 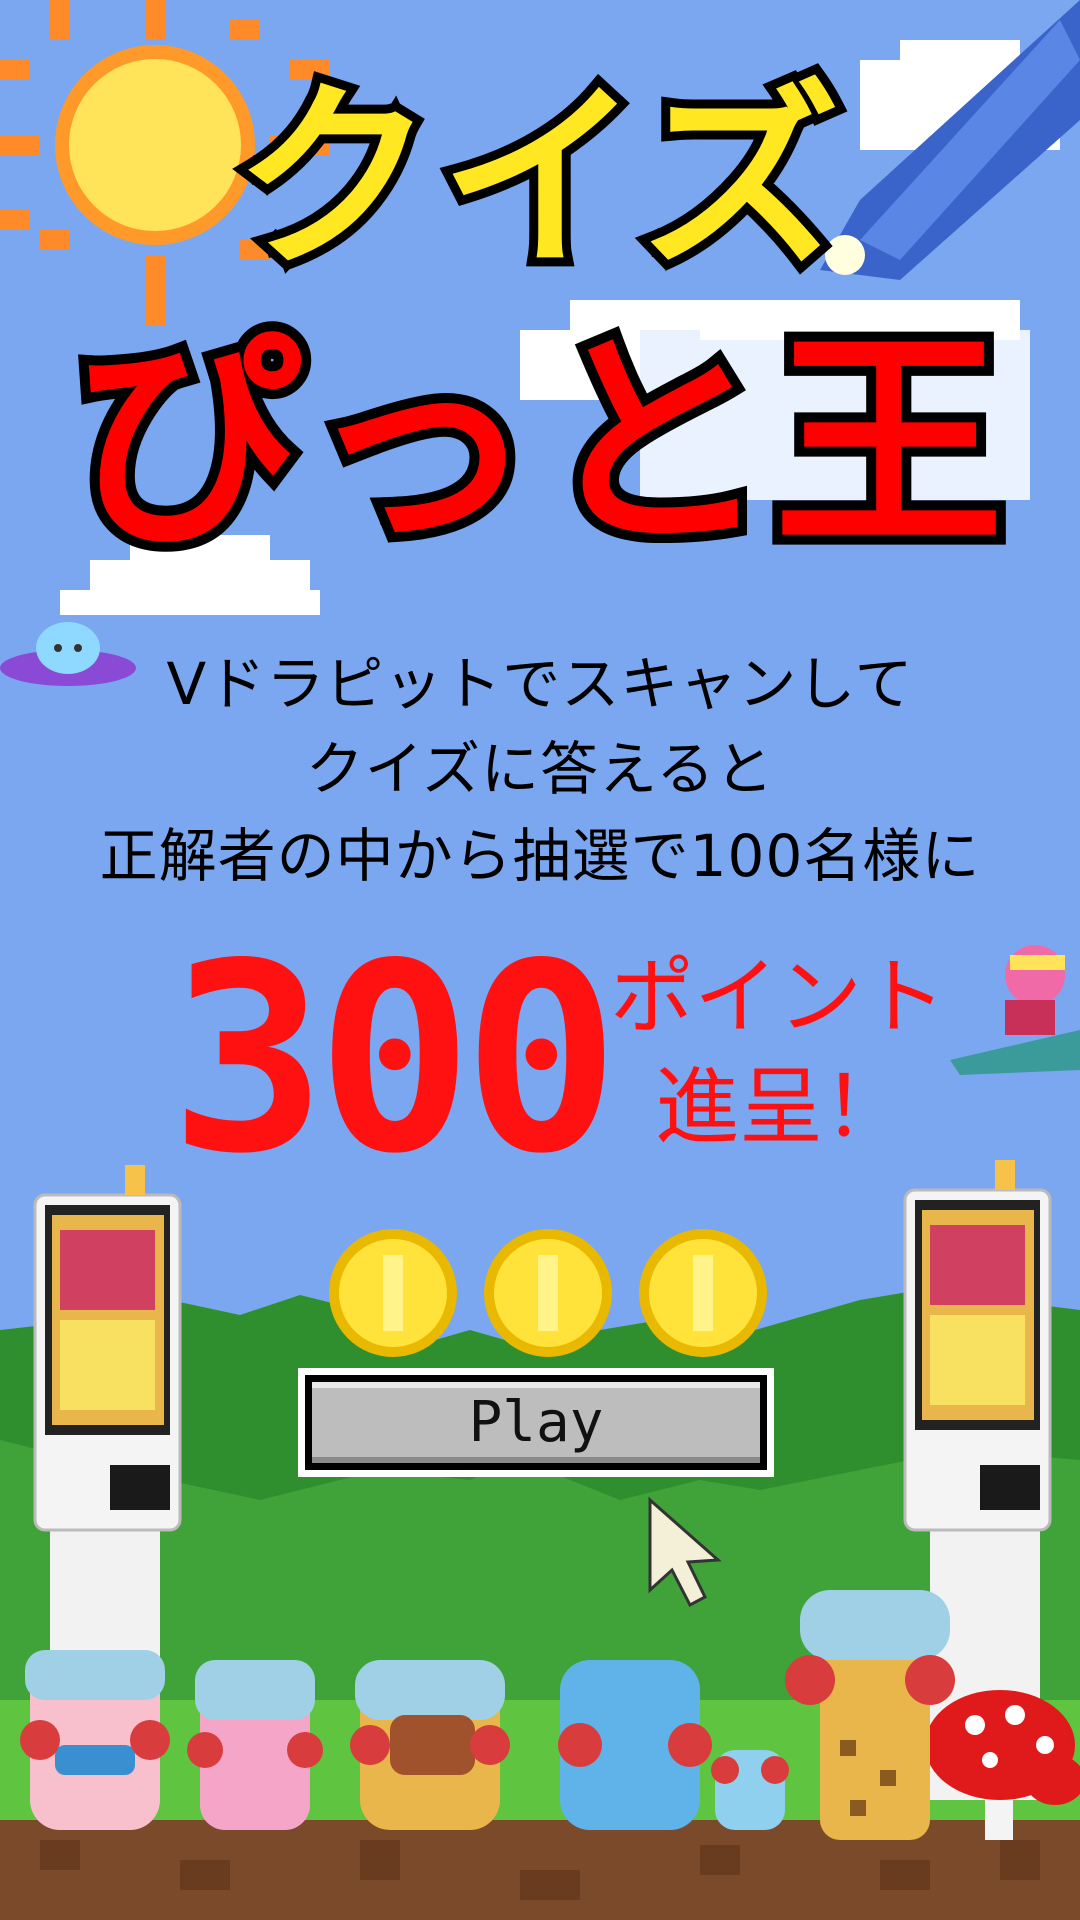 I want to click on prize-unit: ポイント, so click(x=778, y=997).